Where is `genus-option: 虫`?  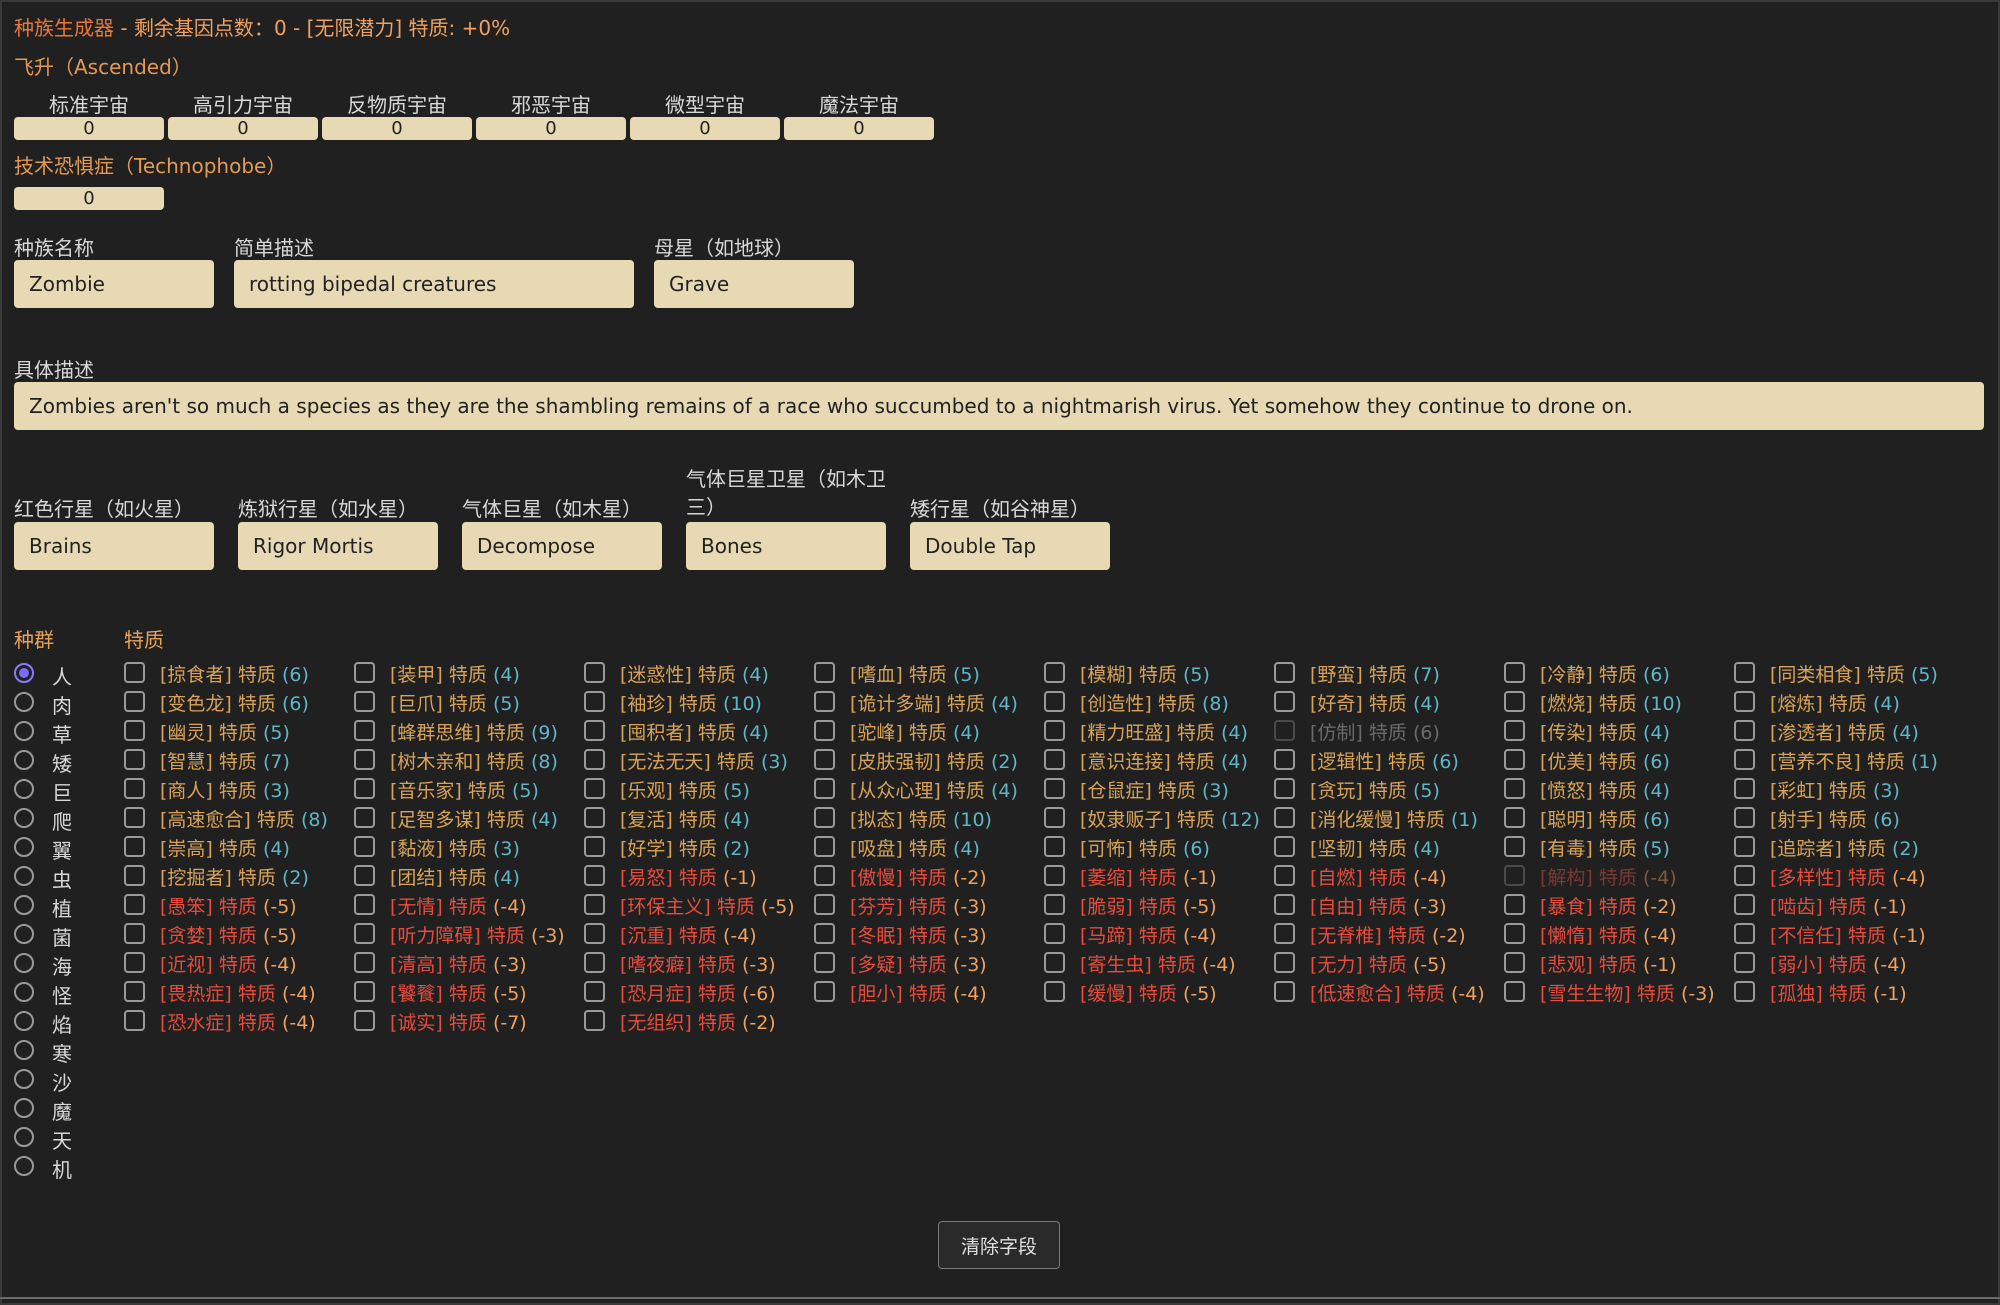 genus-option: 虫 is located at coordinates (49, 878).